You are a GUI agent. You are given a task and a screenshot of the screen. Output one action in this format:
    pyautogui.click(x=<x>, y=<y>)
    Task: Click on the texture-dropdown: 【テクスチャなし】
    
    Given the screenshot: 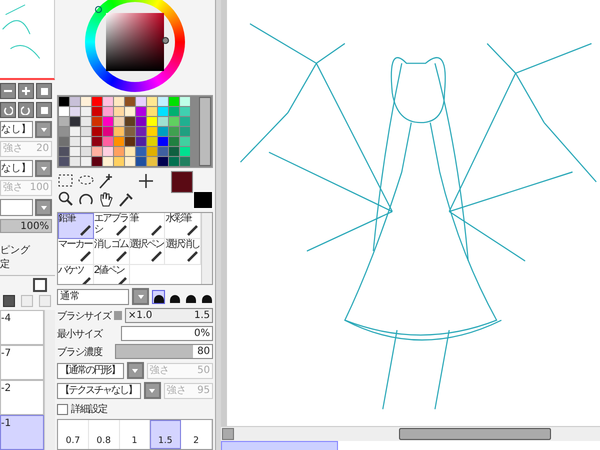 What is the action you would take?
    pyautogui.click(x=98, y=390)
    